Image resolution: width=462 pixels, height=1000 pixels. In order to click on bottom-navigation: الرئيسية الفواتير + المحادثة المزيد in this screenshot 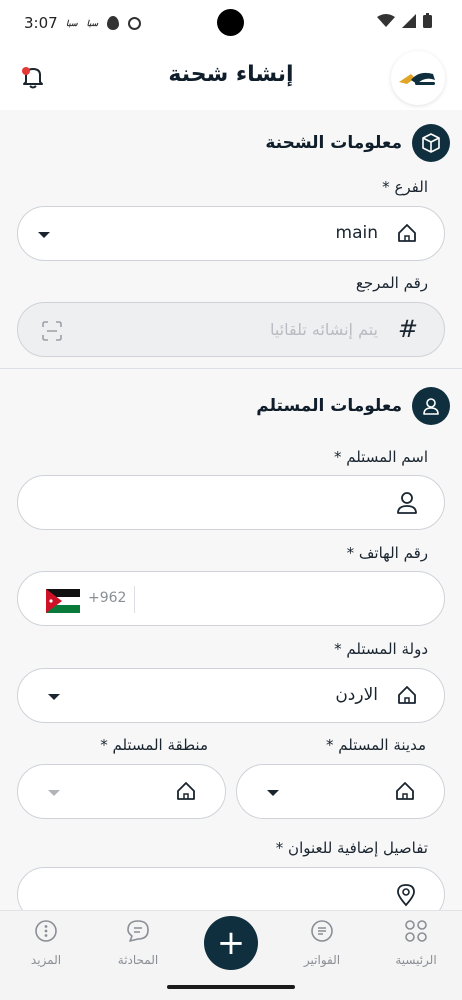, I will do `click(231, 955)`.